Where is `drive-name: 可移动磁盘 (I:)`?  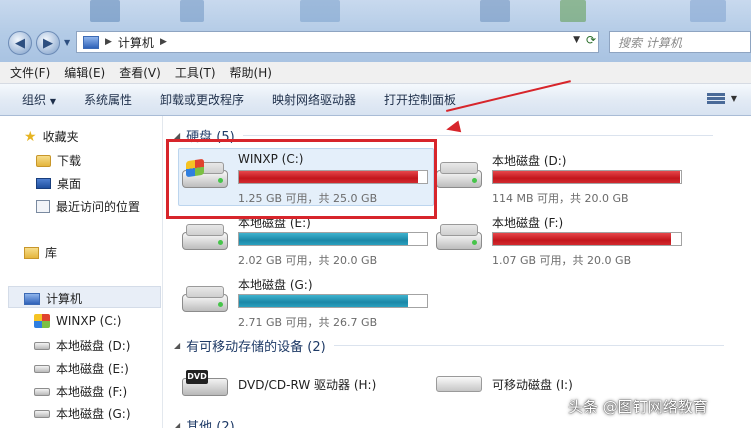 drive-name: 可移动磁盘 (I:) is located at coordinates (532, 385).